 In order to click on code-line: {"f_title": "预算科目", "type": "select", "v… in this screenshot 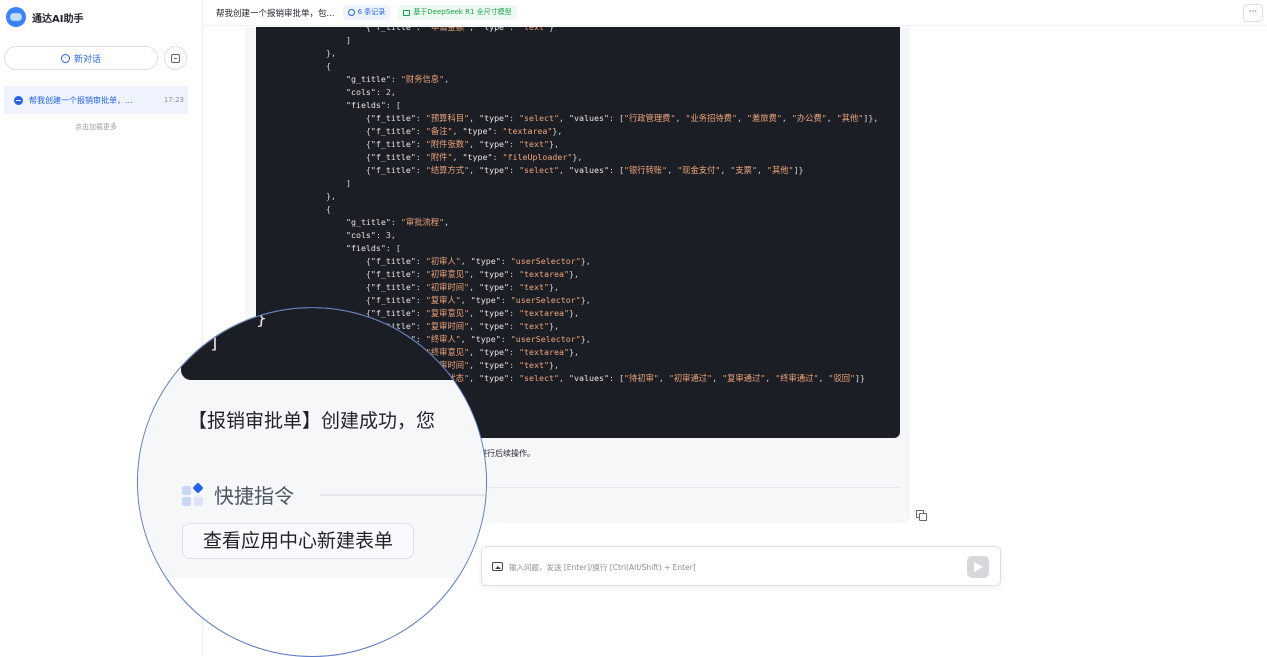, I will do `click(582, 118)`.